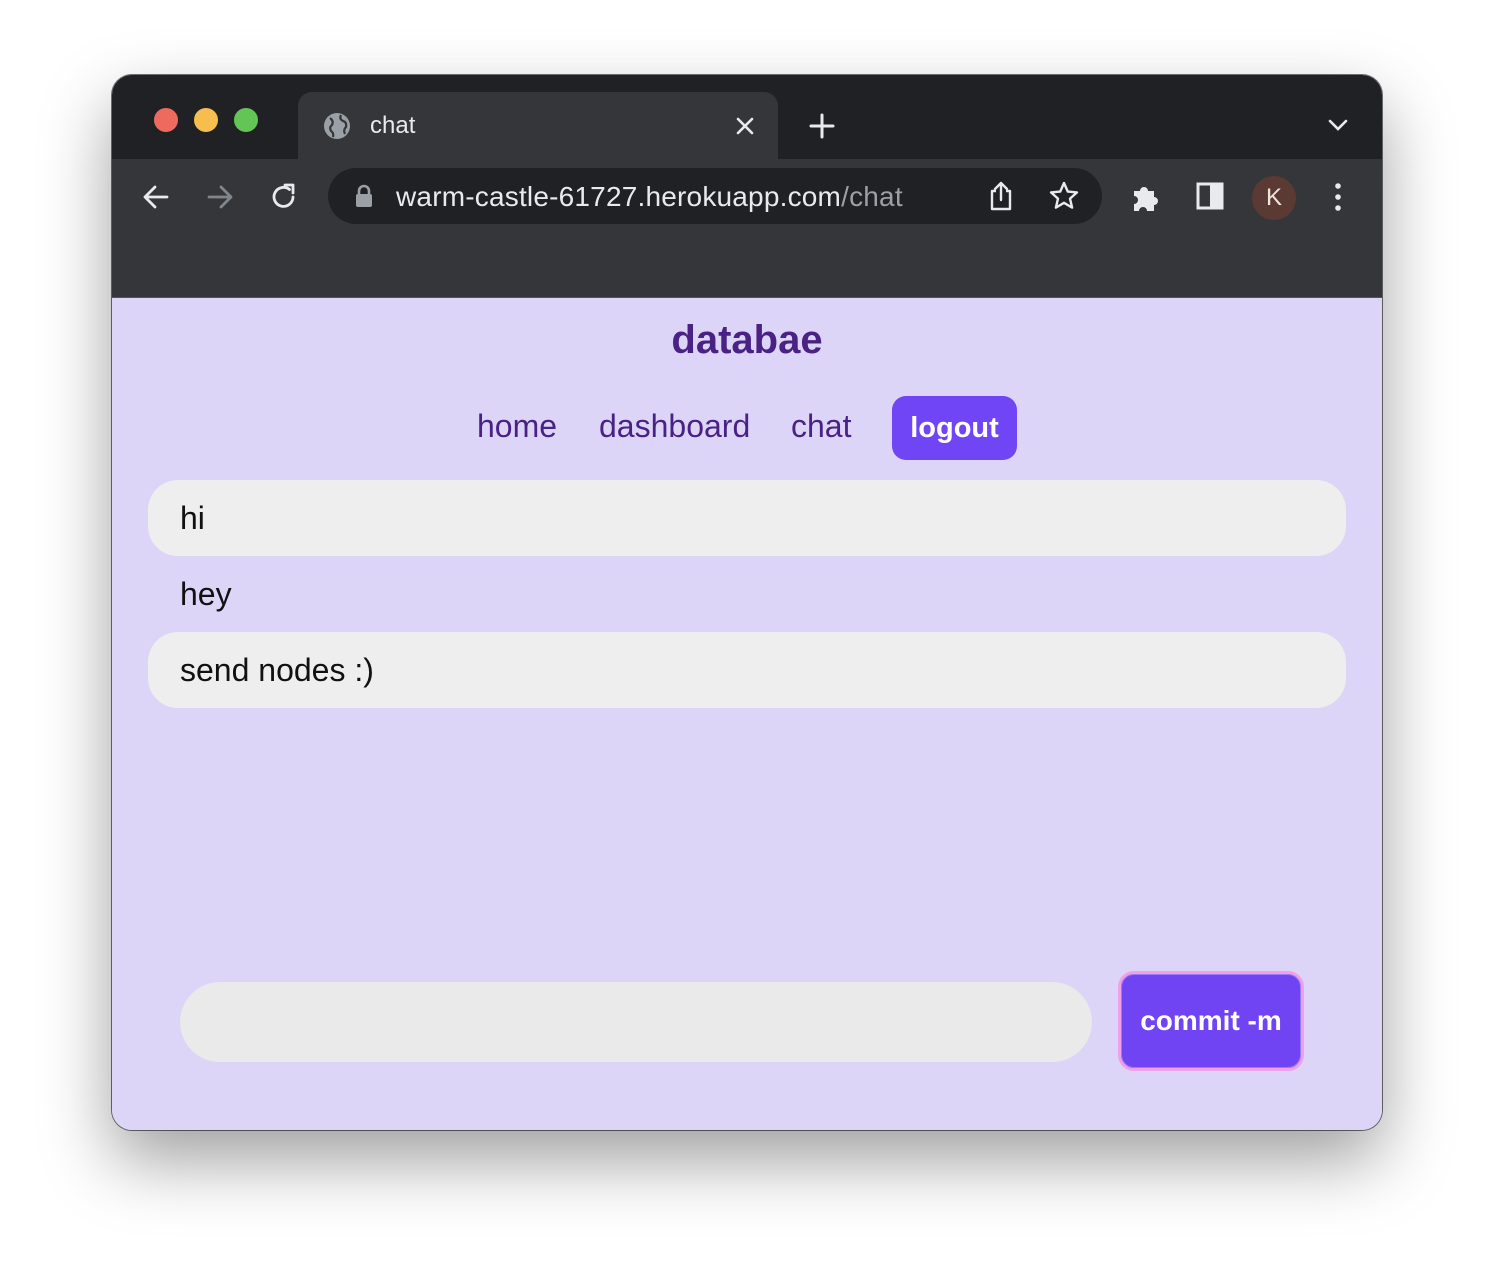  Describe the element at coordinates (517, 426) in the screenshot. I see `nav-link-home: home` at that location.